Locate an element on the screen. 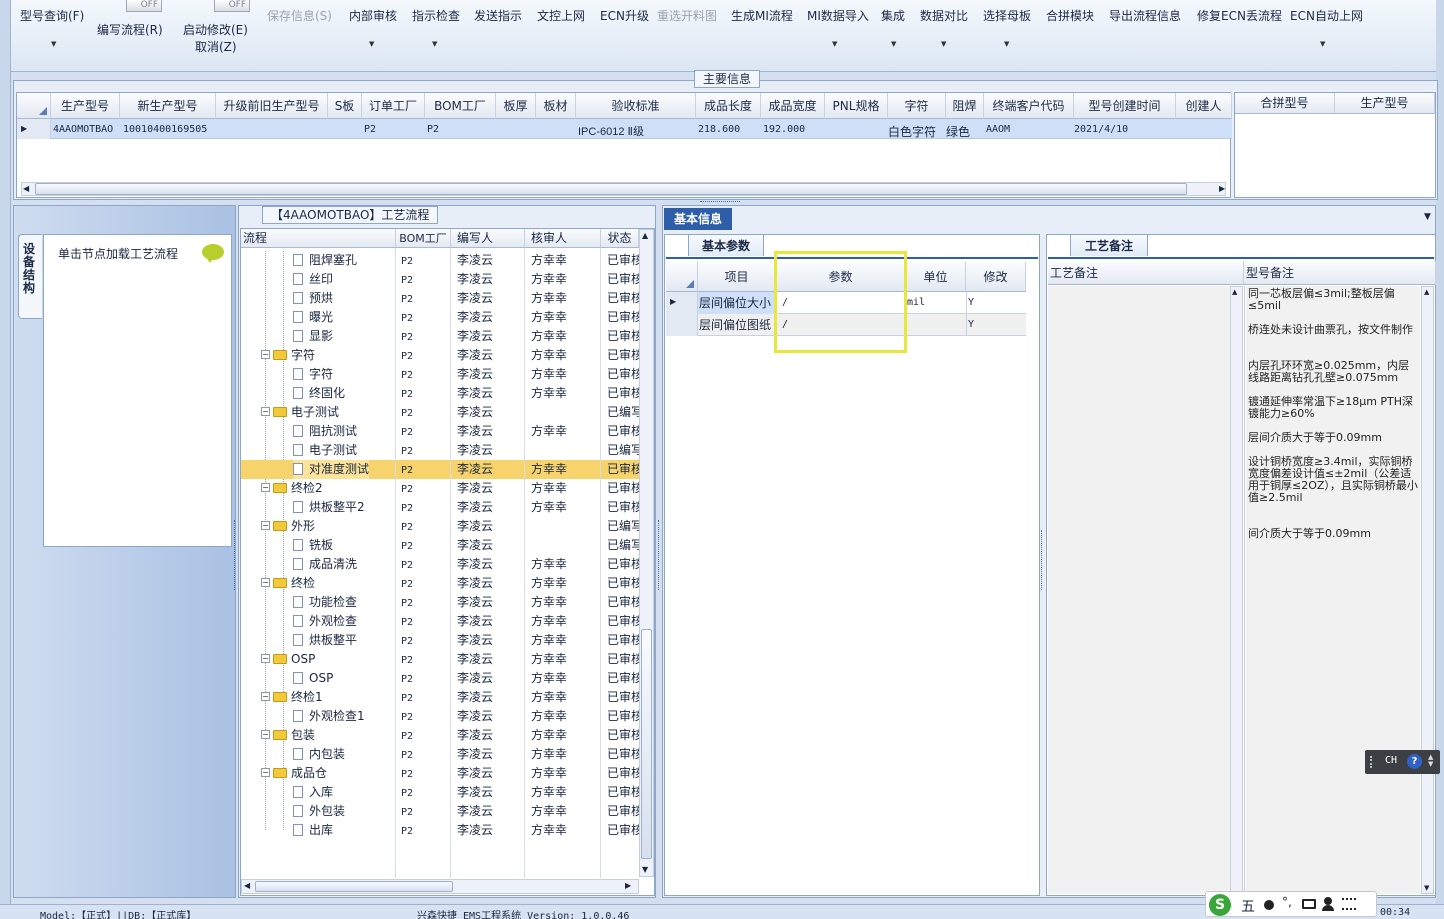 This screenshot has height=919, width=1444. tab-process-remarks: 工艺备注 is located at coordinates (1109, 245).